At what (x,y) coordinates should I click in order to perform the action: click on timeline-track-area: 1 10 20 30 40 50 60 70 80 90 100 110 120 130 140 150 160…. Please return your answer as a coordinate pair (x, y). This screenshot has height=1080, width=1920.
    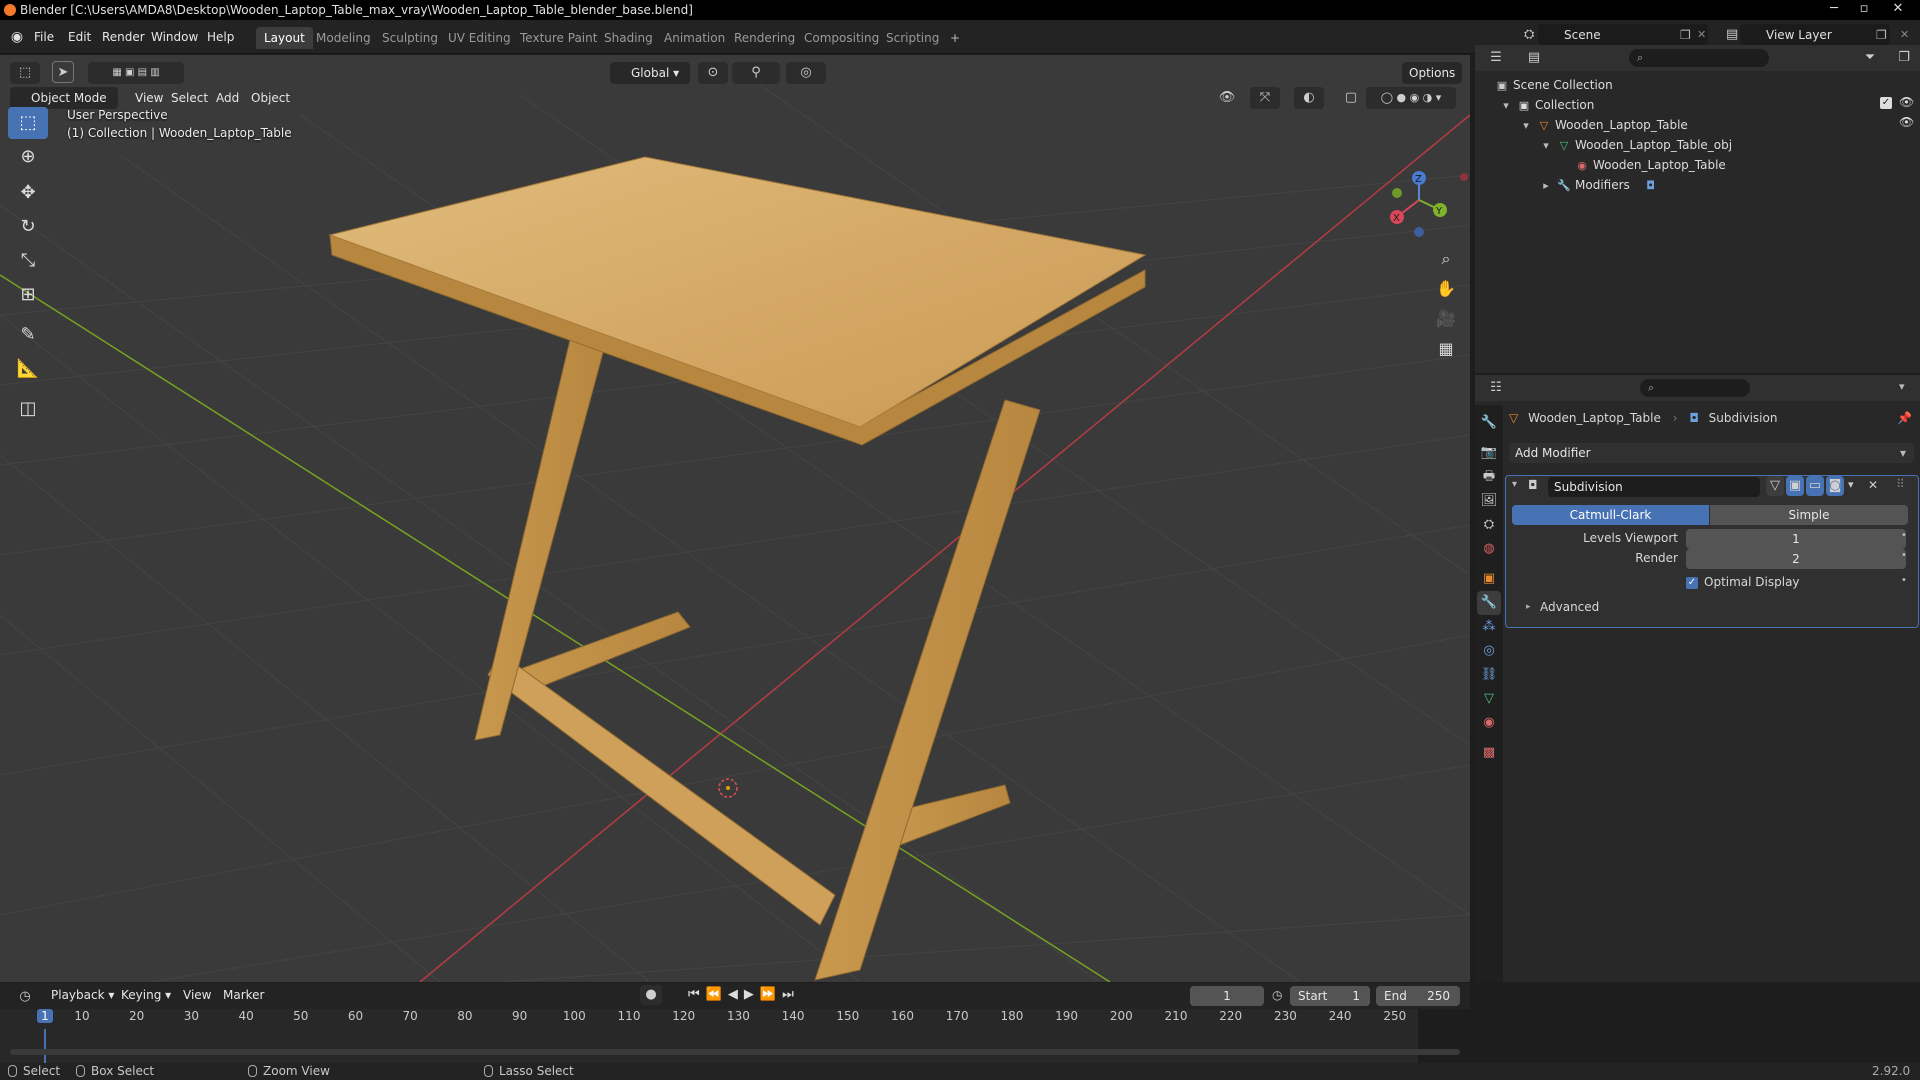
    Looking at the image, I should click on (735, 1036).